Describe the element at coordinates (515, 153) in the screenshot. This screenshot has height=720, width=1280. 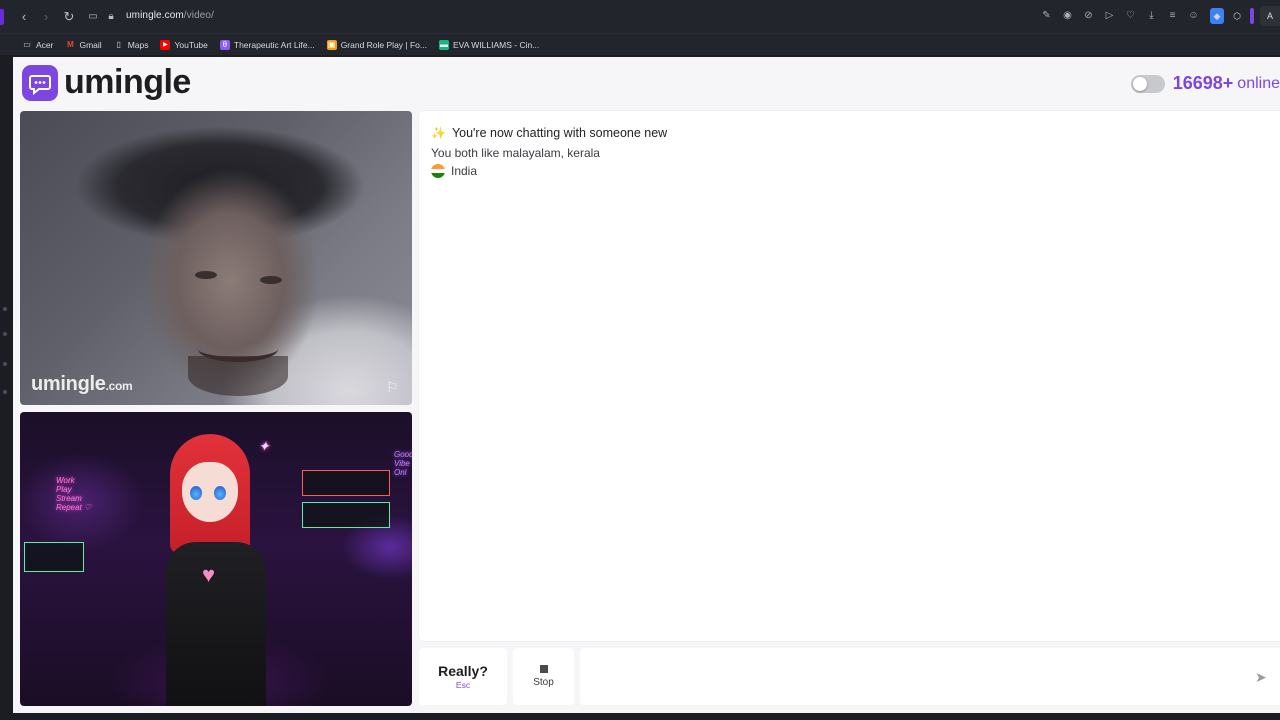
I see `chat-interests-message: You both like malayalam, kerala` at that location.